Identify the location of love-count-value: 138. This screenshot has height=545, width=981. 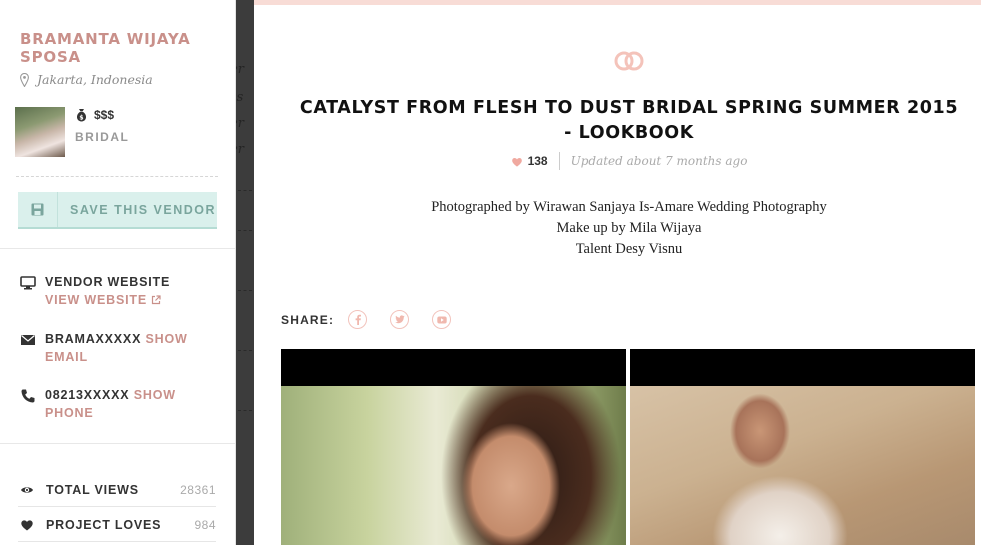
(537, 161).